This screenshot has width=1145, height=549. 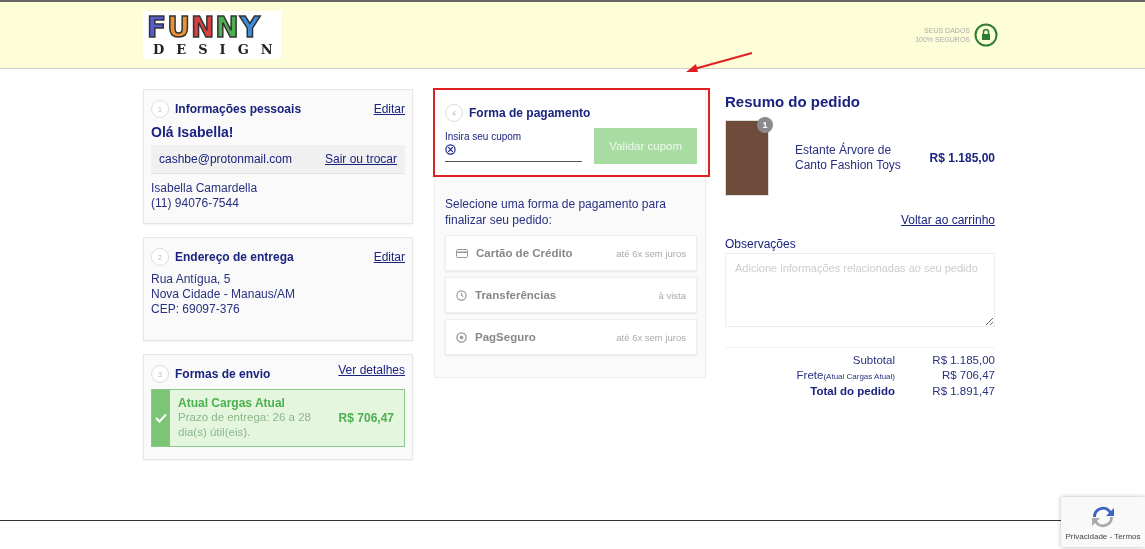 I want to click on payment-method: Cartão de Crédito até 6x sem juros, so click(x=571, y=253).